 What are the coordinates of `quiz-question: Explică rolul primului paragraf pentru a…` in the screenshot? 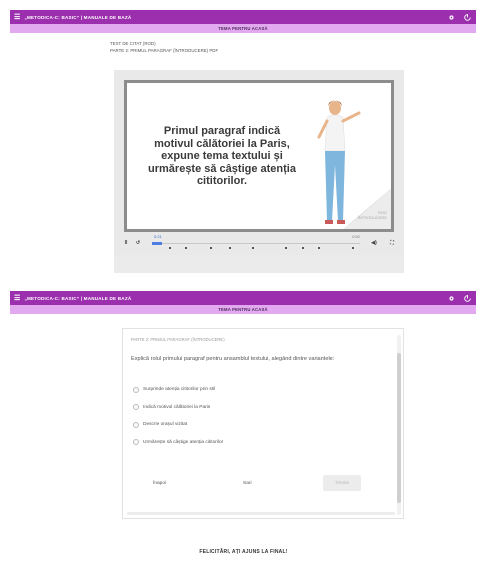 It's located at (233, 359).